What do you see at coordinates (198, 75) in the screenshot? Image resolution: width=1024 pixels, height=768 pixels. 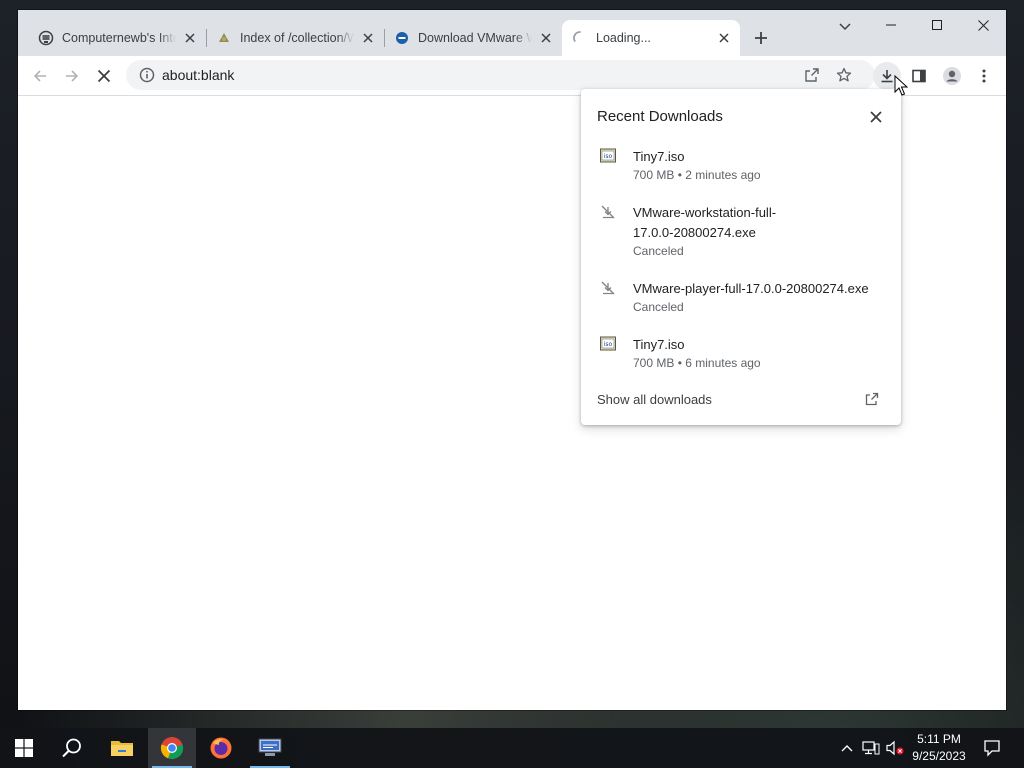 I see `address-text: about:blank` at bounding box center [198, 75].